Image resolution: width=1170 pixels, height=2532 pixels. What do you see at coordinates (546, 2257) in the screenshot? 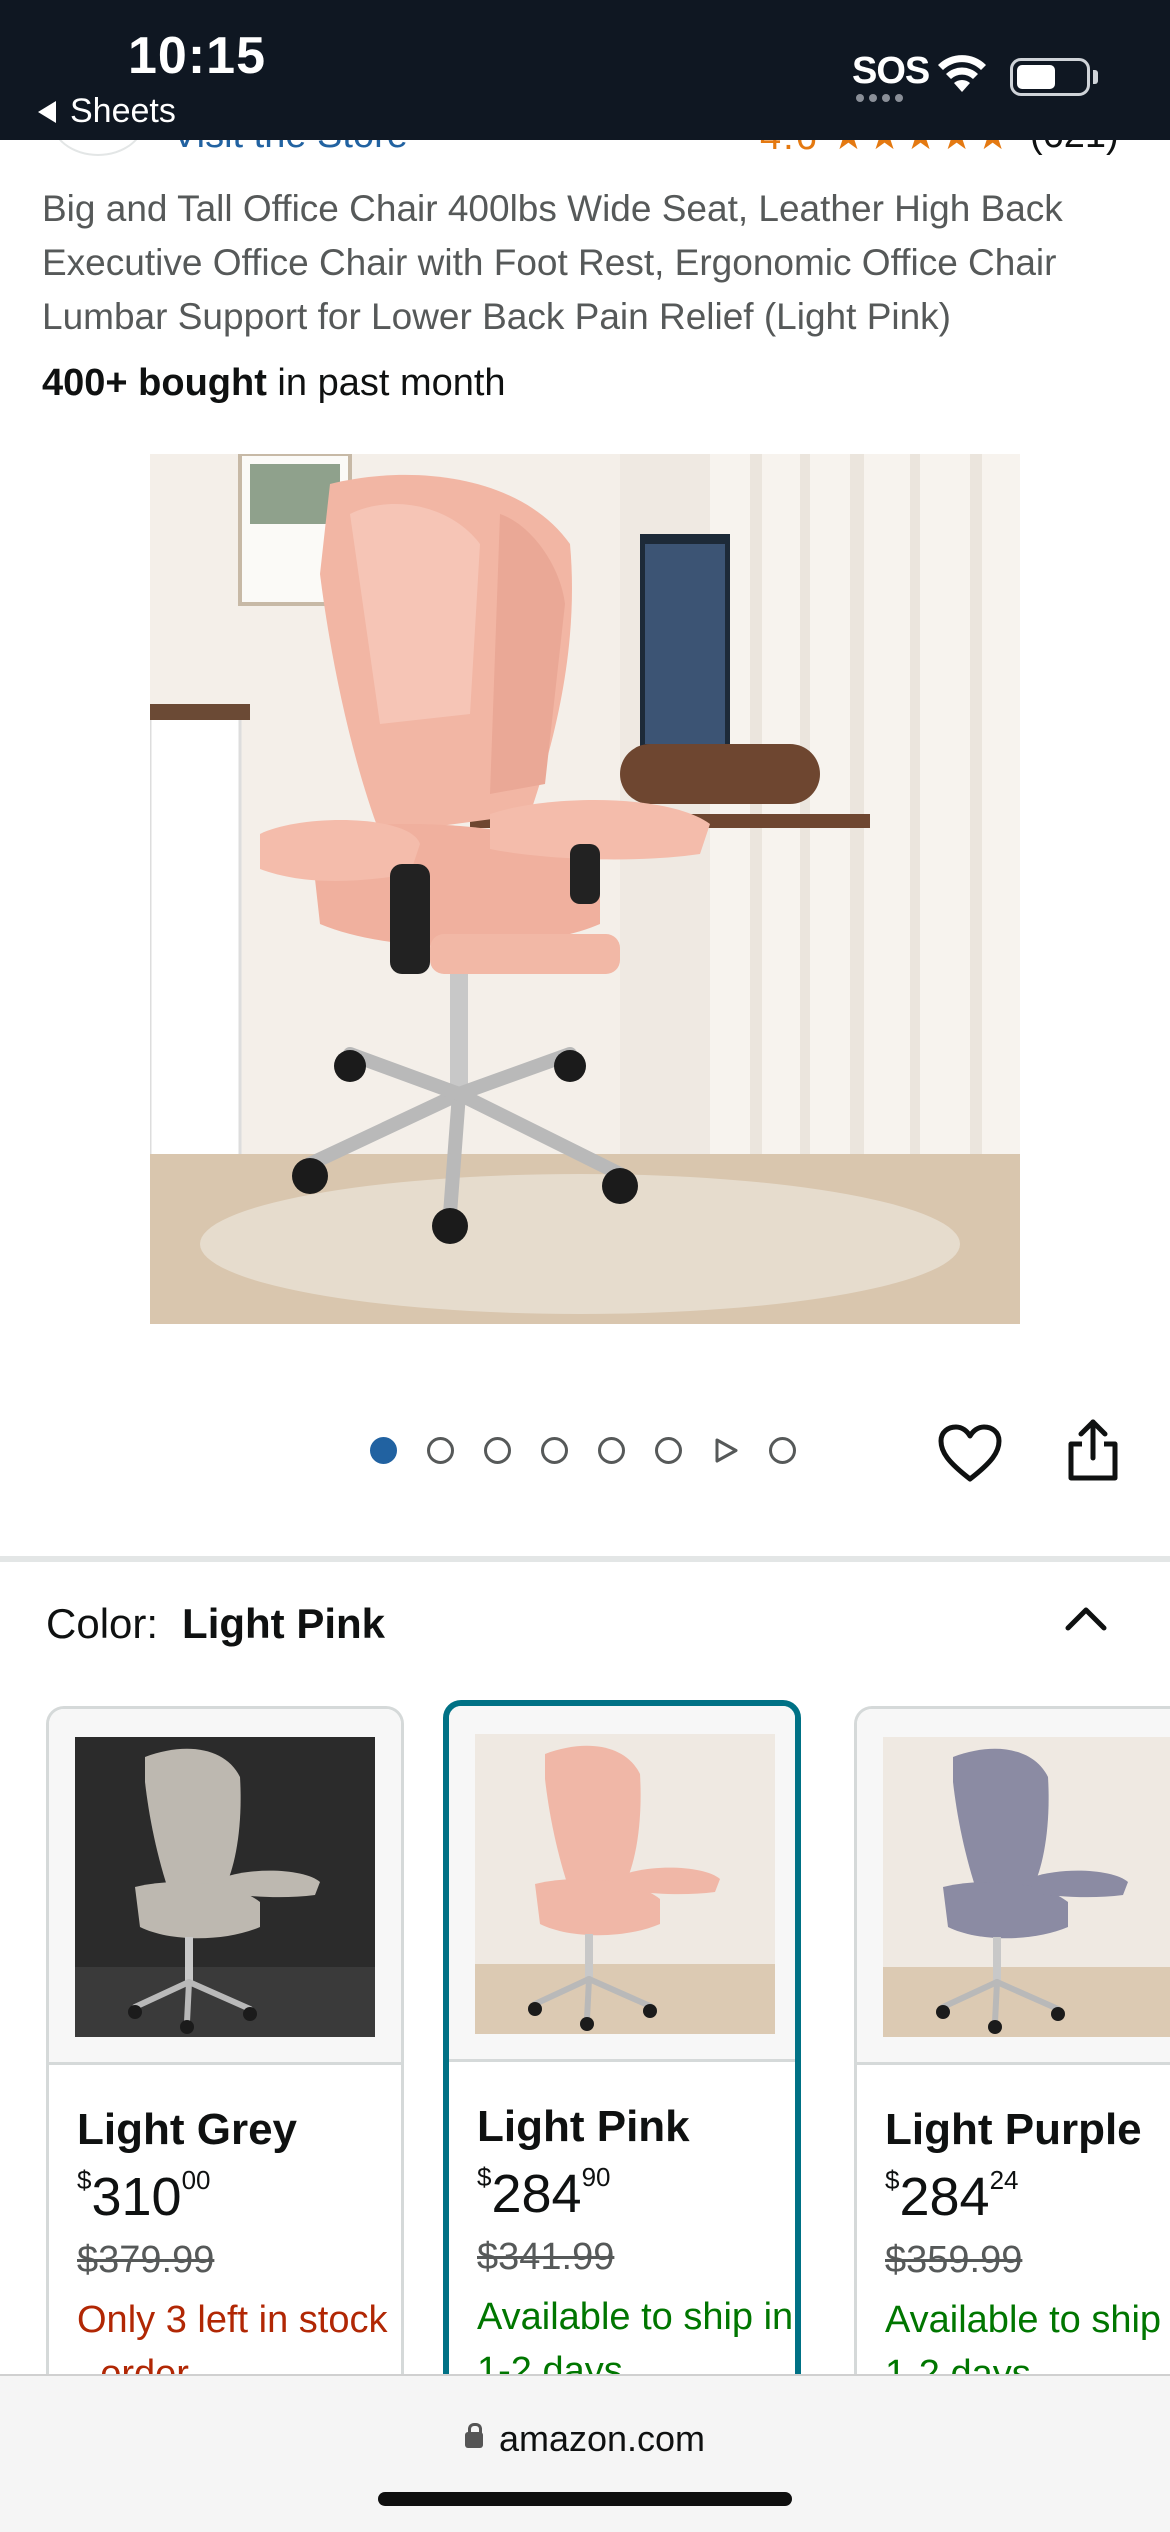
I see `swatch-list-price: $341.99` at bounding box center [546, 2257].